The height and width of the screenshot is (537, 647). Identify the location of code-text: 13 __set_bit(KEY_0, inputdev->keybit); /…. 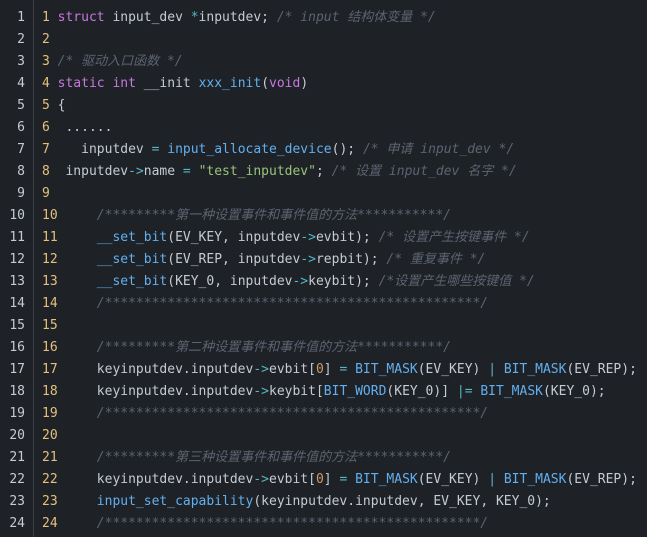
(288, 282).